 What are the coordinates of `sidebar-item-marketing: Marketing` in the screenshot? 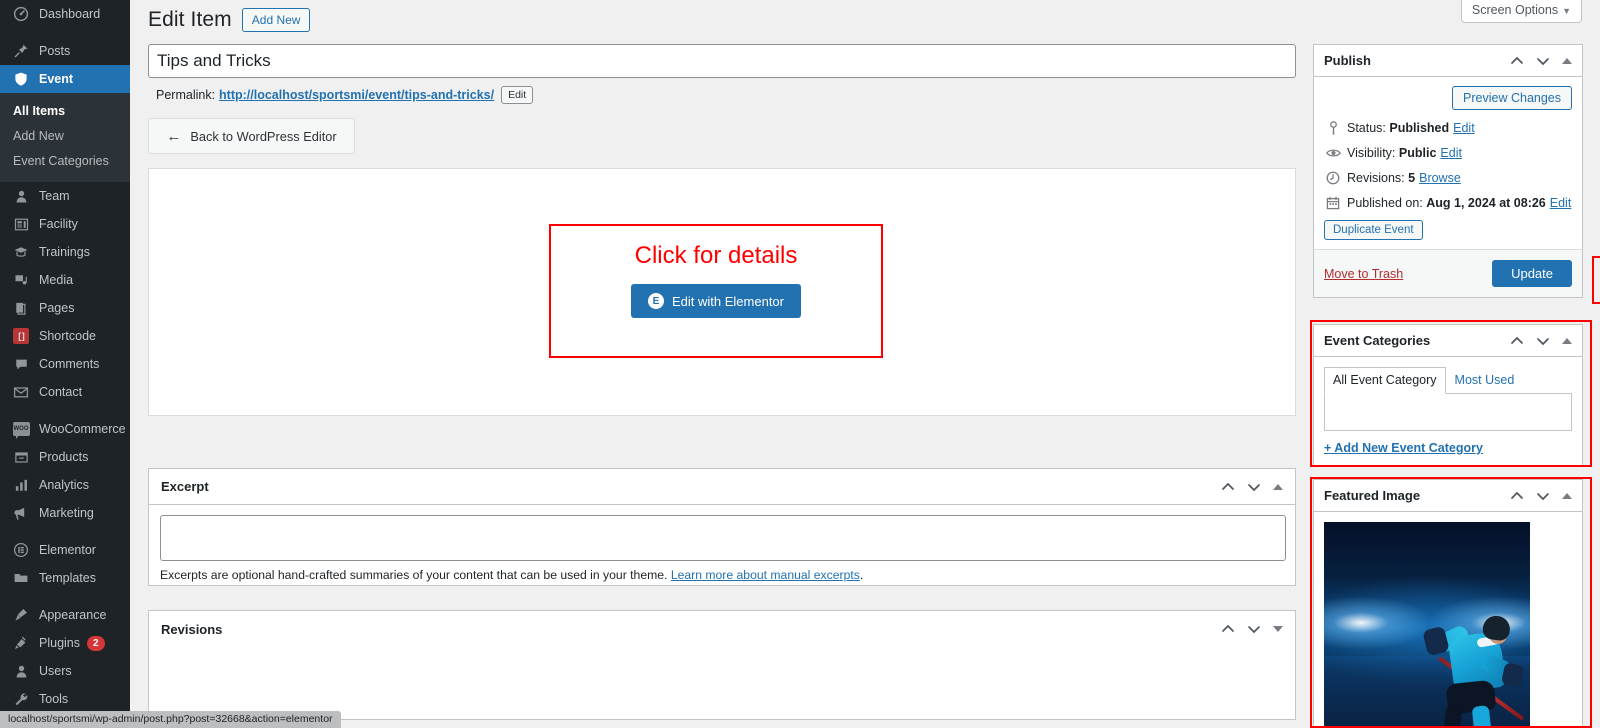 It's located at (65, 513).